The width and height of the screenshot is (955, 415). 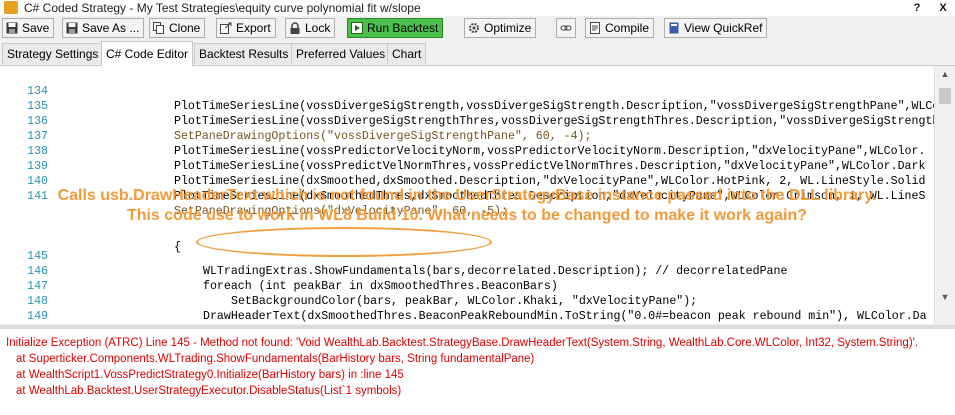 What do you see at coordinates (310, 28) in the screenshot?
I see `lock-button: Lock` at bounding box center [310, 28].